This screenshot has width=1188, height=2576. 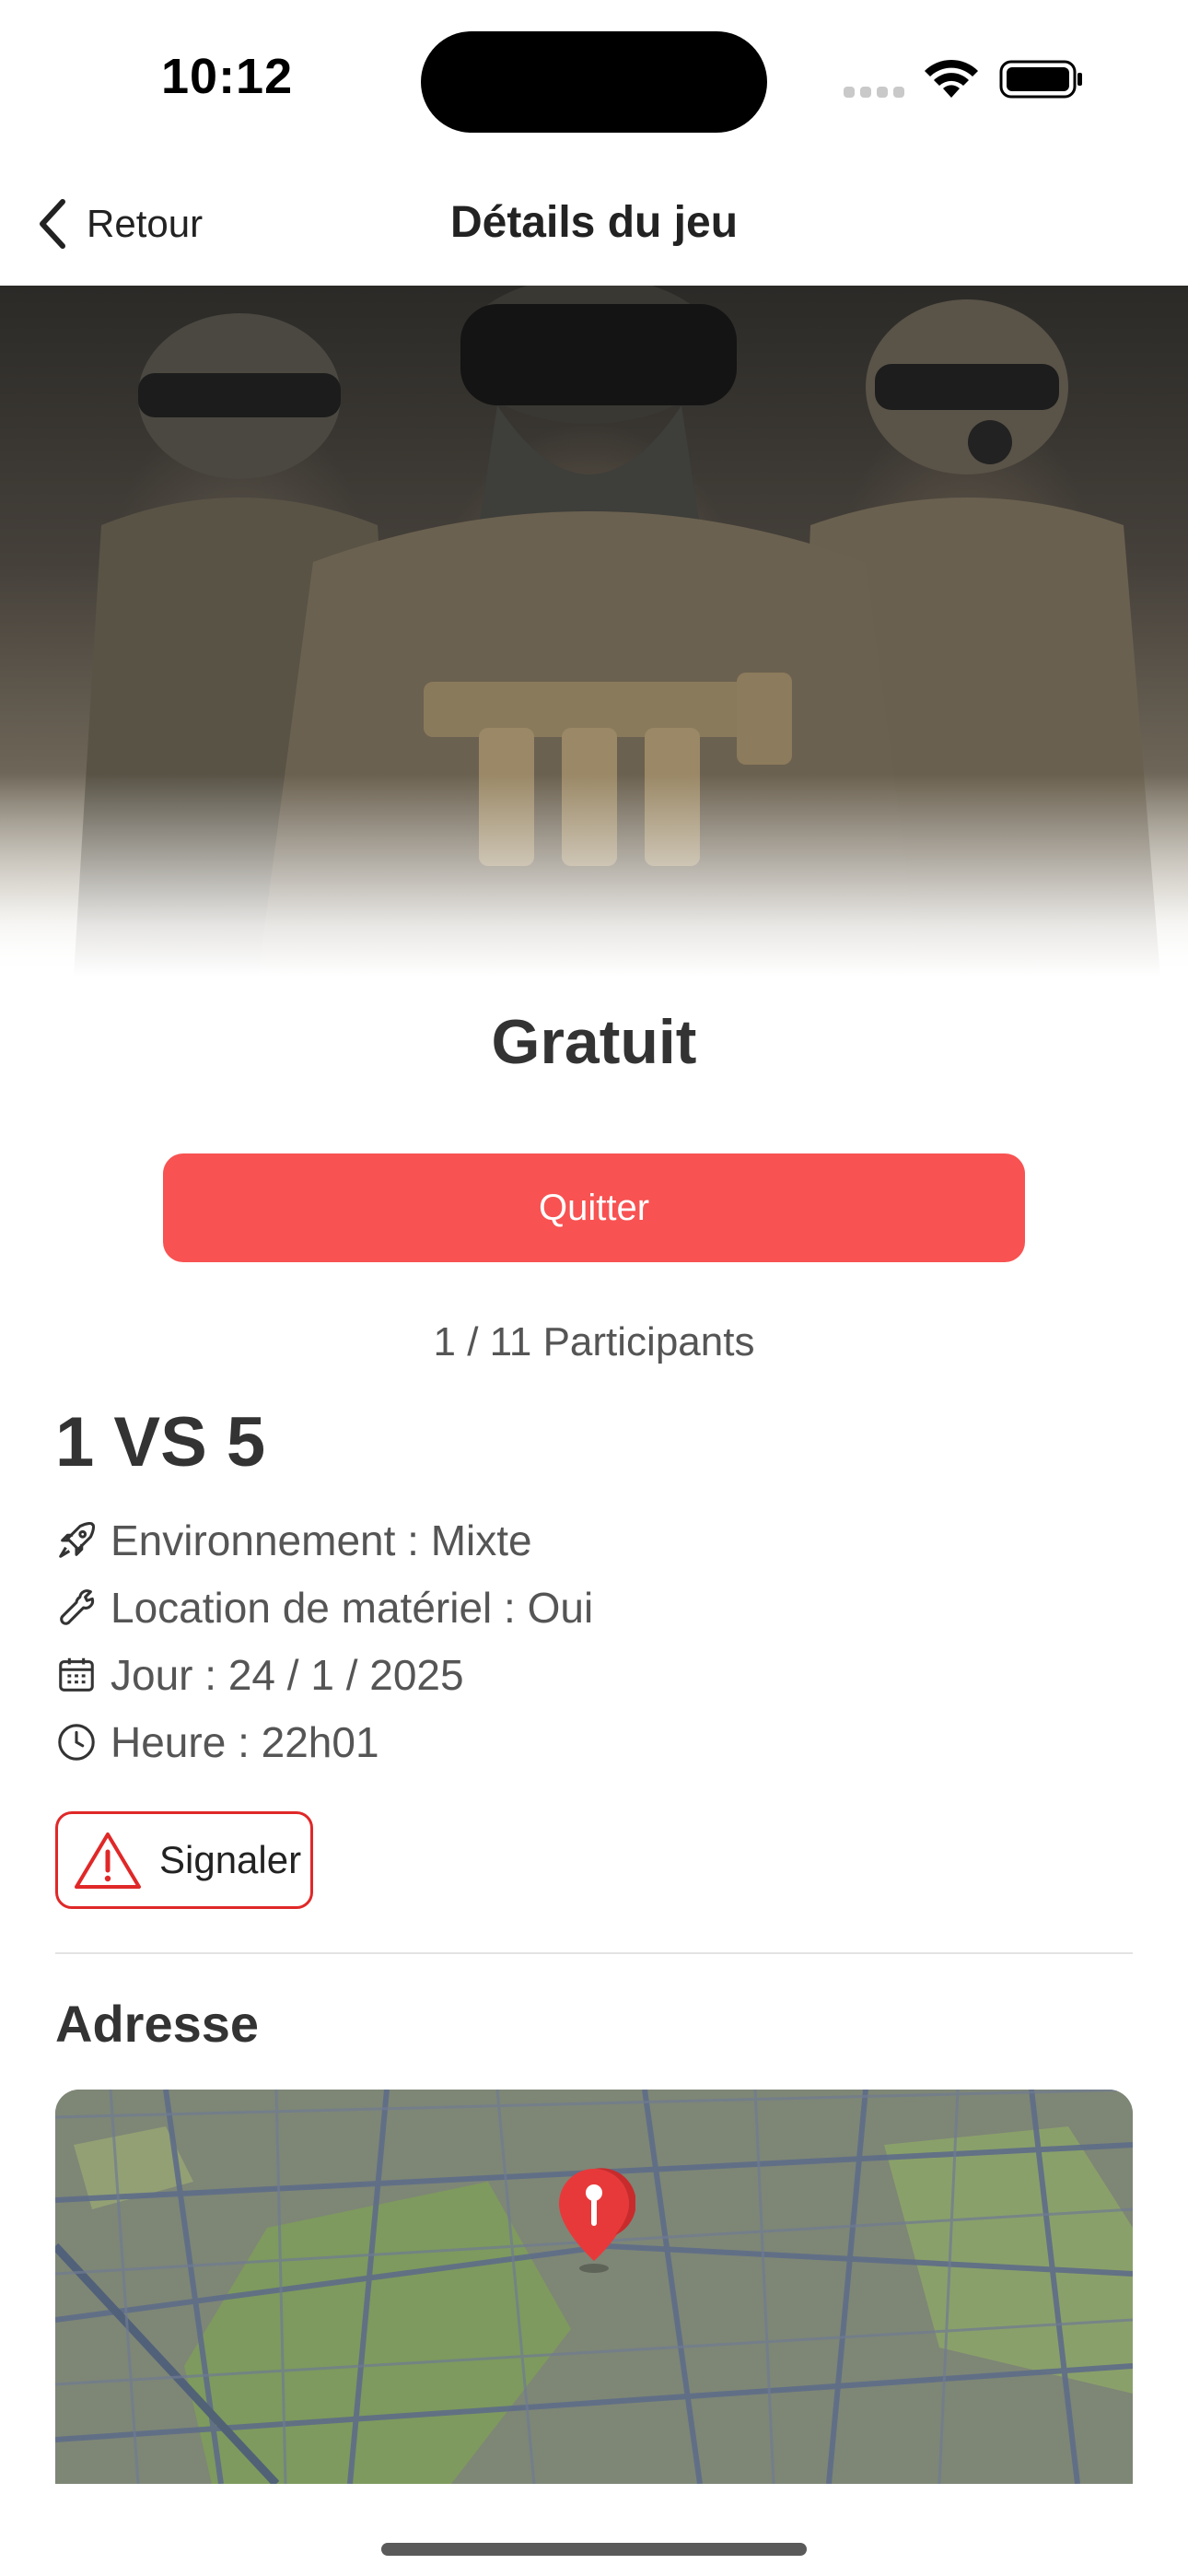 I want to click on calendar-icon, so click(x=76, y=1674).